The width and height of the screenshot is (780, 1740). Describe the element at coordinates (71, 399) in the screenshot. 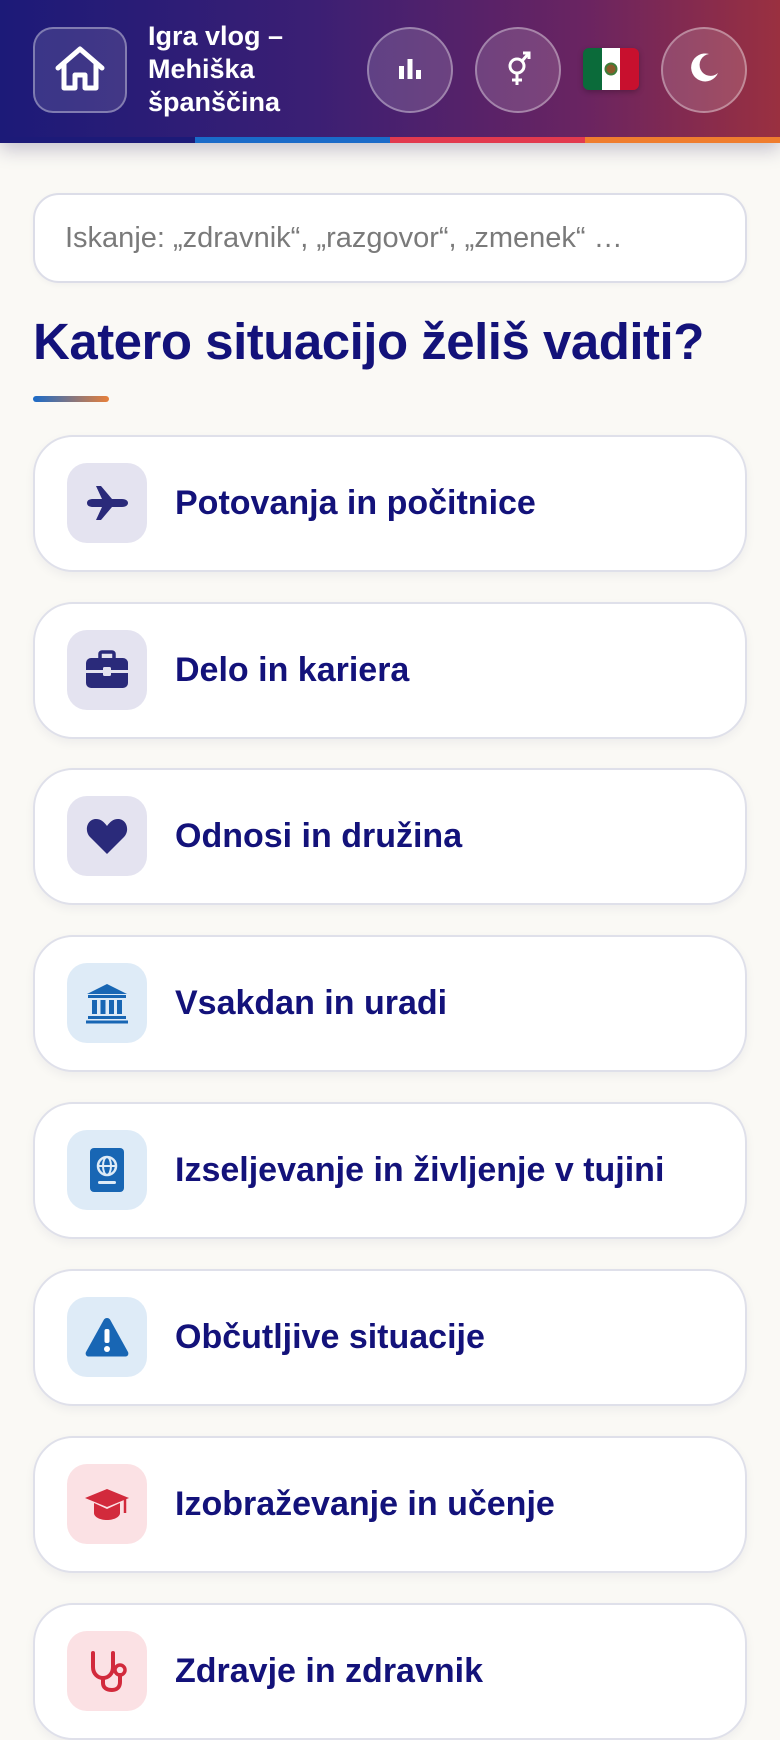

I see `title-underline` at that location.